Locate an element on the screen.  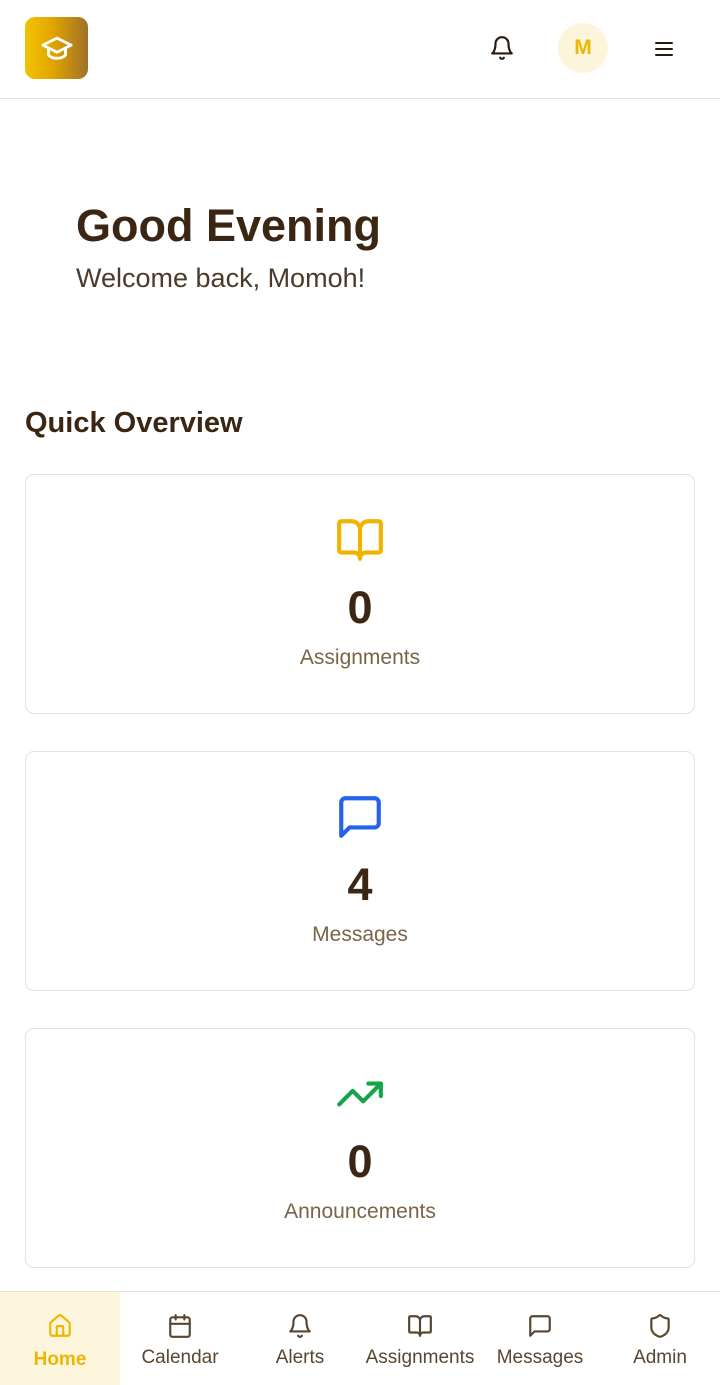
greeting-title: Good Evening is located at coordinates (229, 225).